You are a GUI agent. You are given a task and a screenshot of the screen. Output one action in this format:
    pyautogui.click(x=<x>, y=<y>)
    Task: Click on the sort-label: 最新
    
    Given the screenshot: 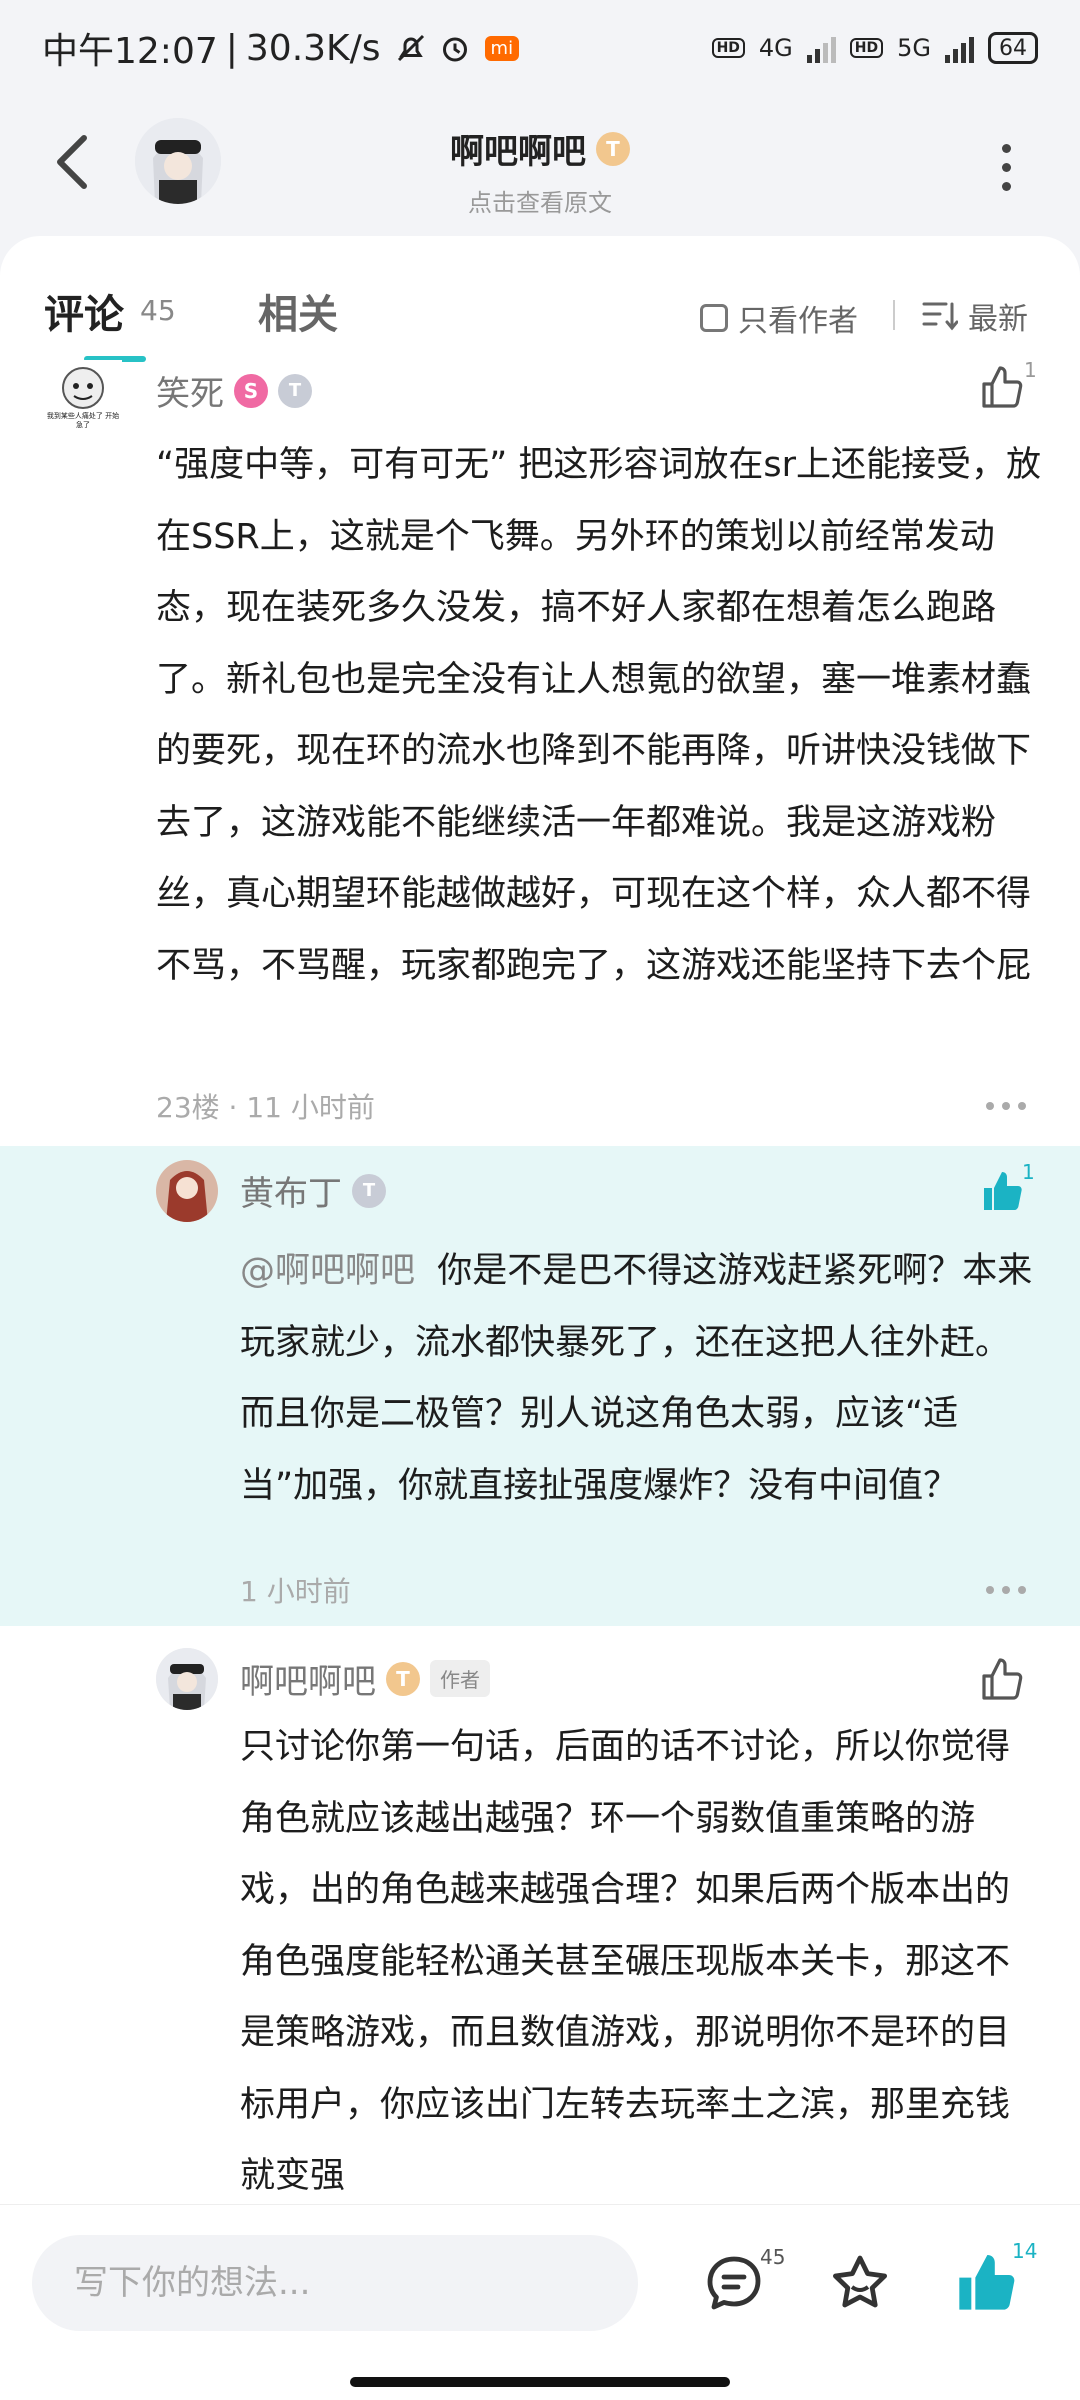 What is the action you would take?
    pyautogui.click(x=998, y=319)
    